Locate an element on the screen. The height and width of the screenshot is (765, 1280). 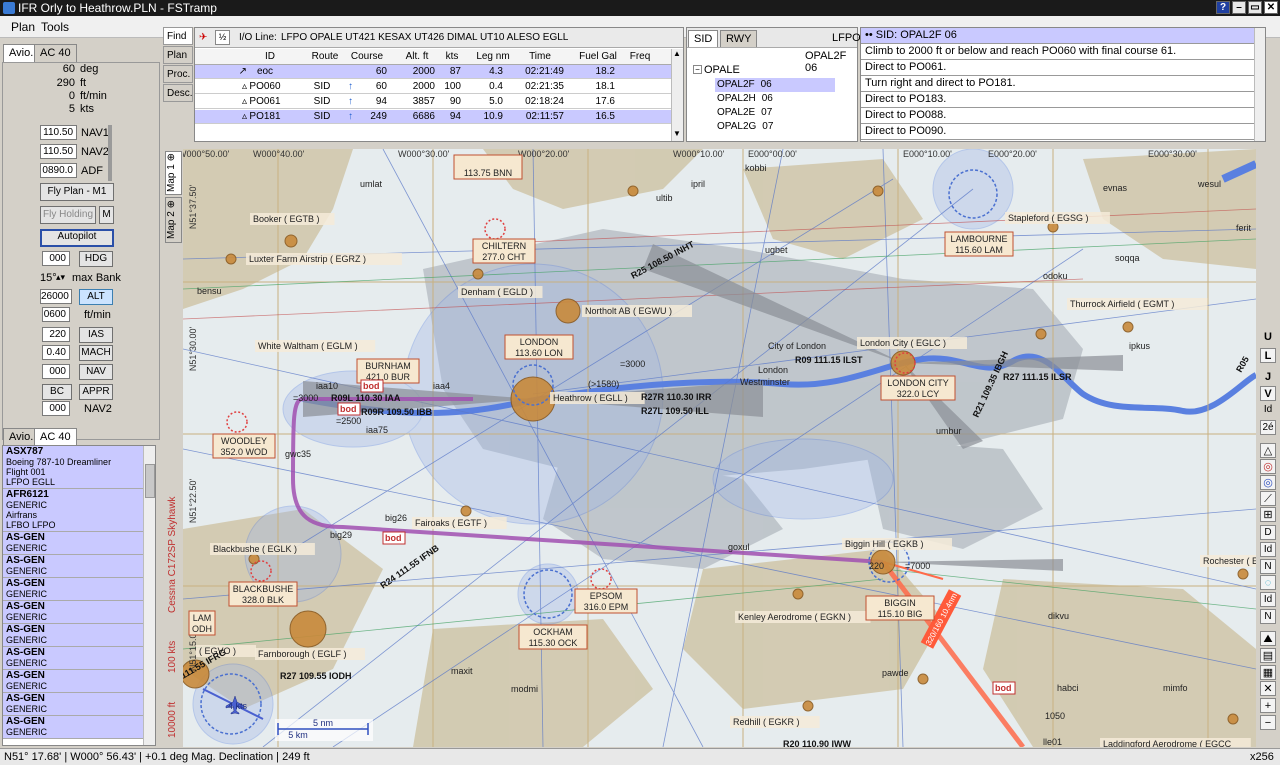
tool-id: Id is located at coordinates (1268, 410).